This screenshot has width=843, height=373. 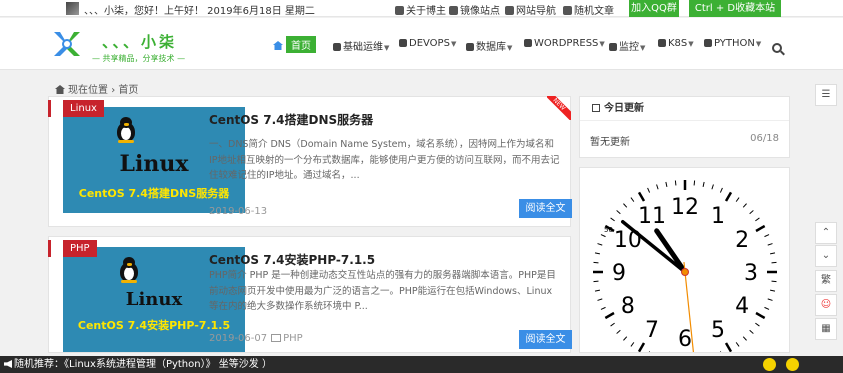 I want to click on user-icon, so click(x=399, y=10).